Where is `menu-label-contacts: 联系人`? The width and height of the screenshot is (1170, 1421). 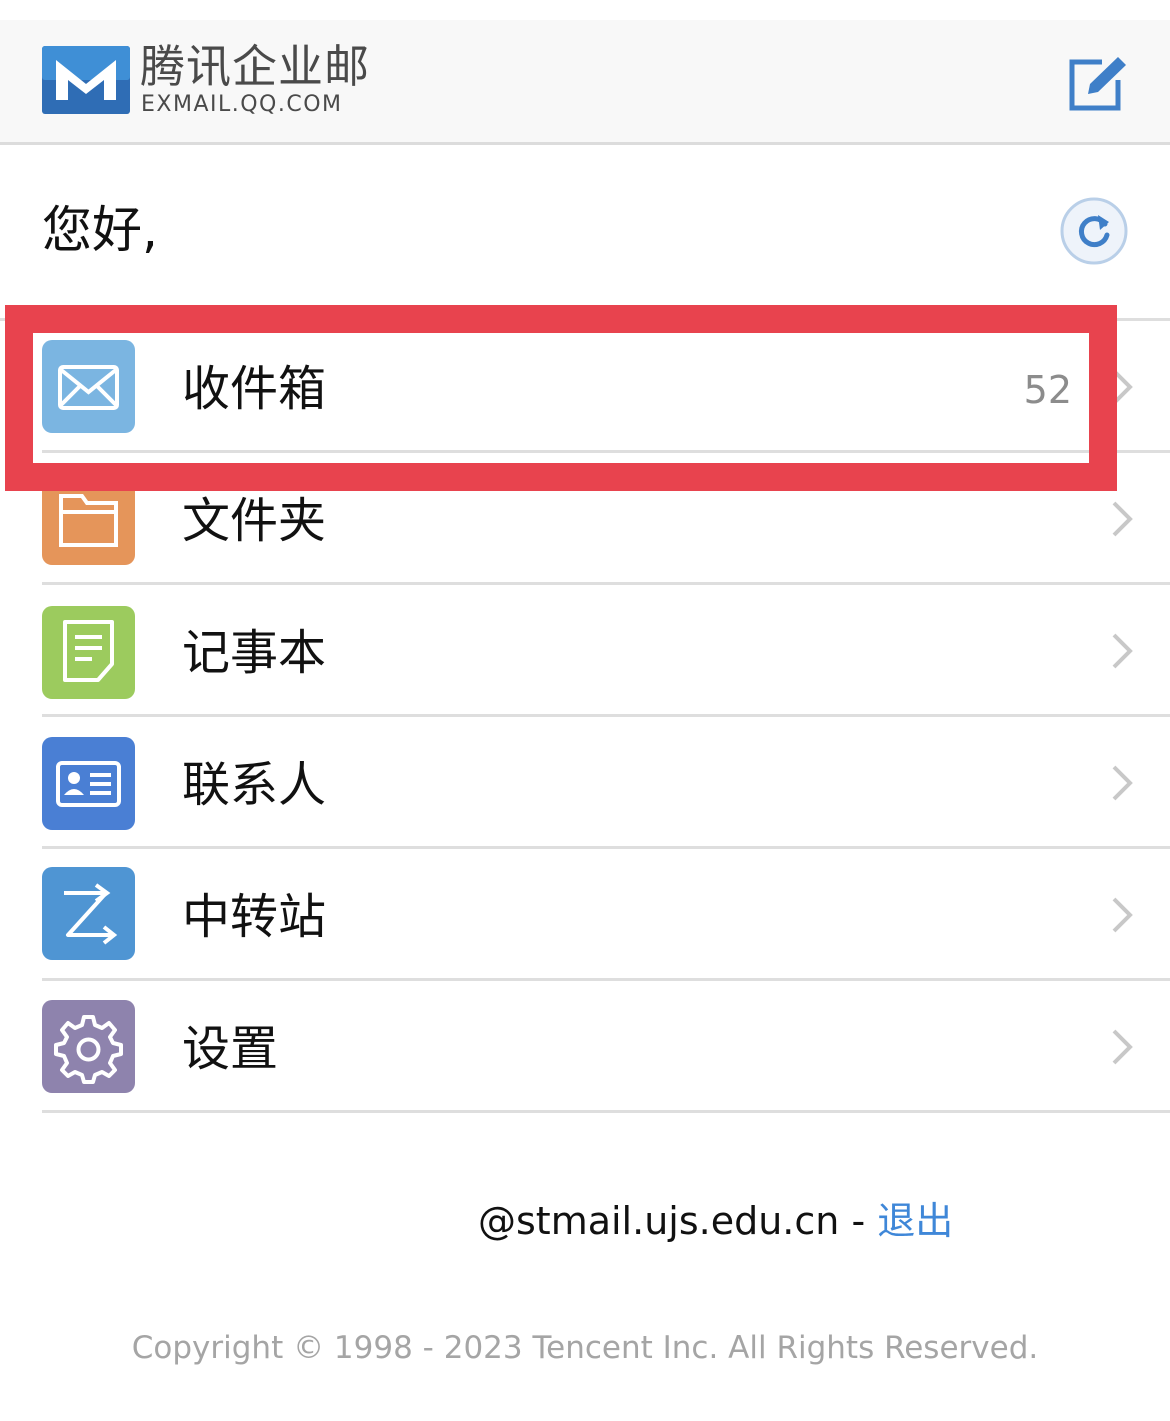
menu-label-contacts: 联系人 is located at coordinates (254, 785).